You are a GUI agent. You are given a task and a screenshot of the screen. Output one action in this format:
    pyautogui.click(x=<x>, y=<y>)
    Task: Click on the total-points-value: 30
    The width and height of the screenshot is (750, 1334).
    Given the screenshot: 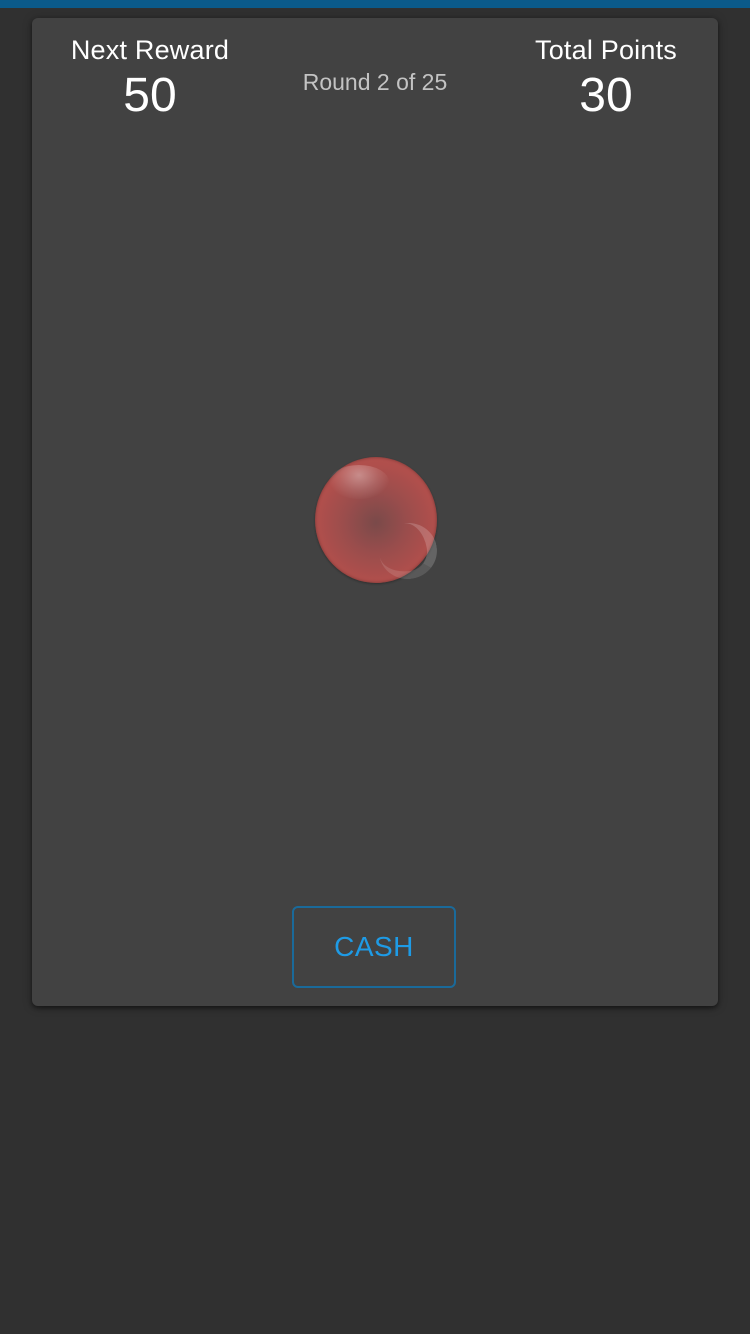 What is the action you would take?
    pyautogui.click(x=606, y=95)
    